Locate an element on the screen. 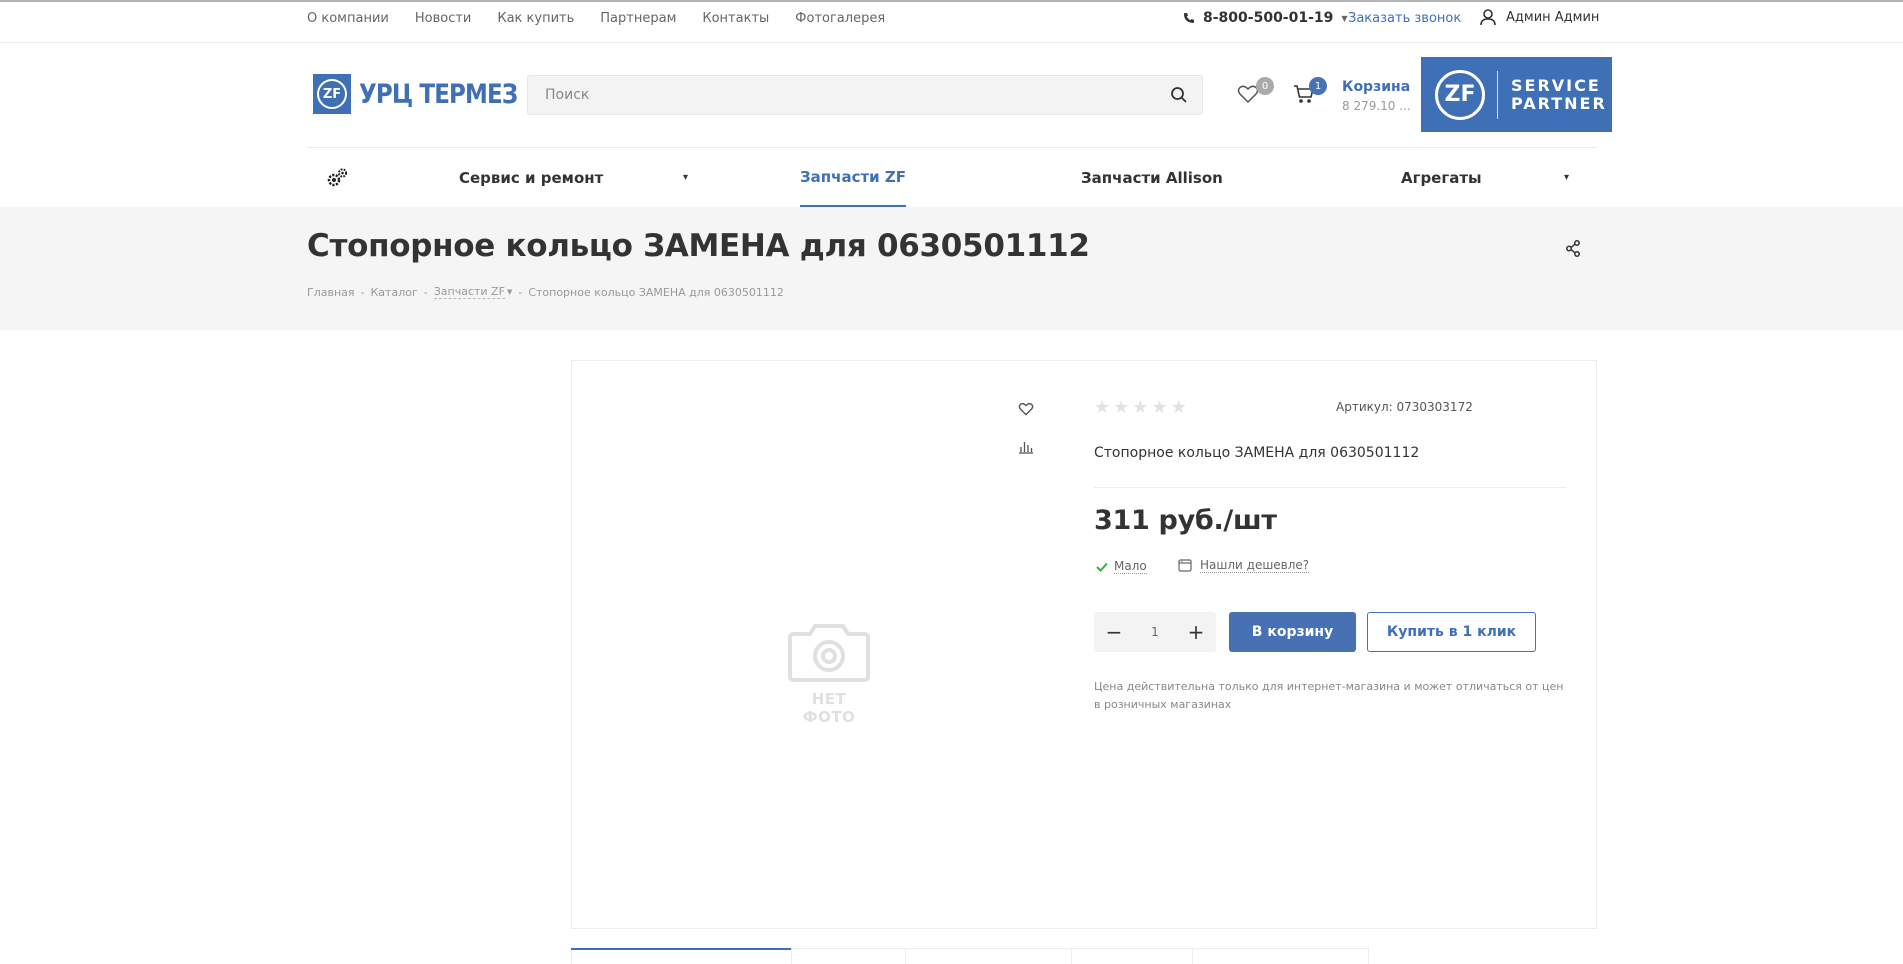 The height and width of the screenshot is (964, 1903). site-logo: ZF УРЦ ТЕРМЕЗ is located at coordinates (429, 94).